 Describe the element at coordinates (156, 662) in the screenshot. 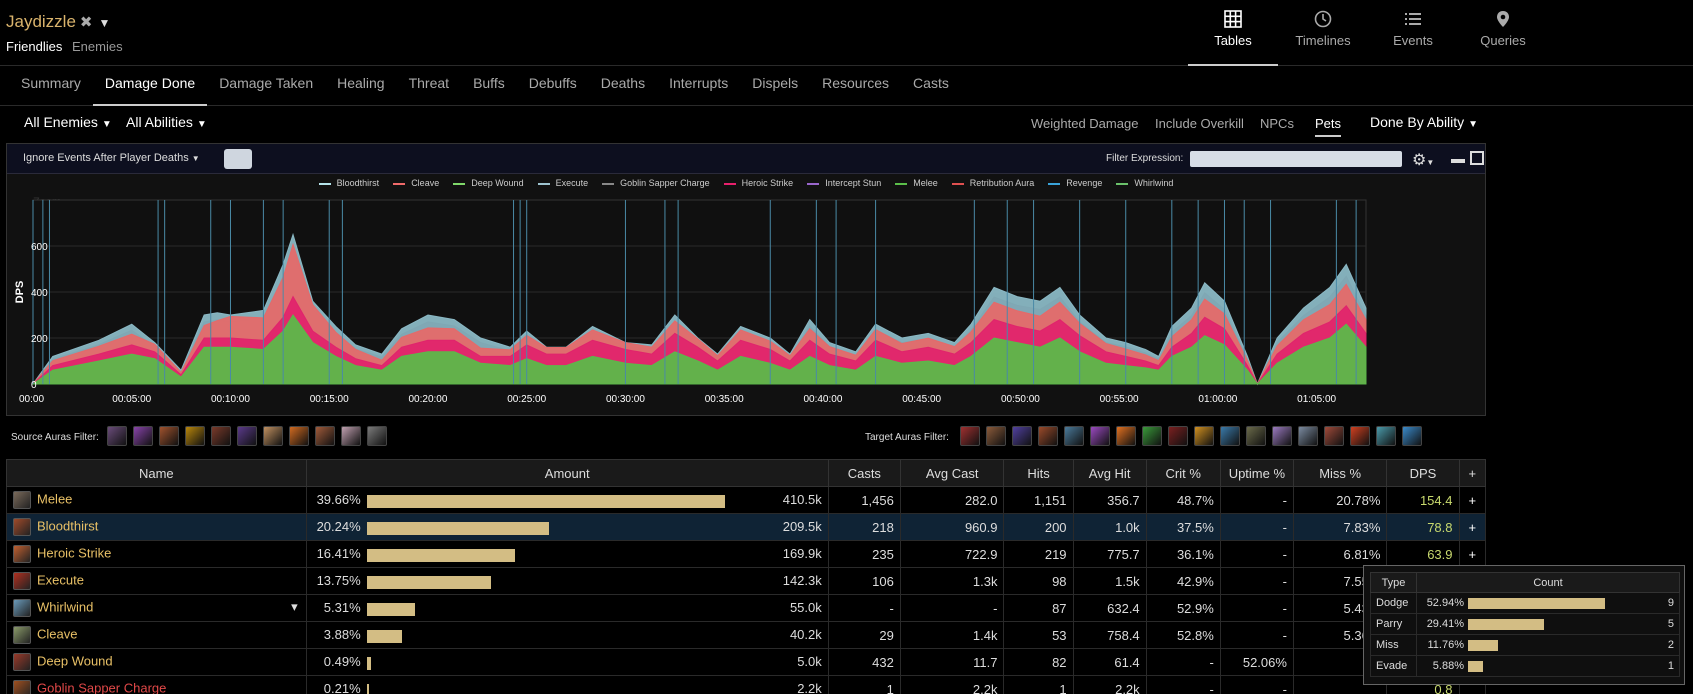

I see `ability-cell: Deep Wound` at that location.